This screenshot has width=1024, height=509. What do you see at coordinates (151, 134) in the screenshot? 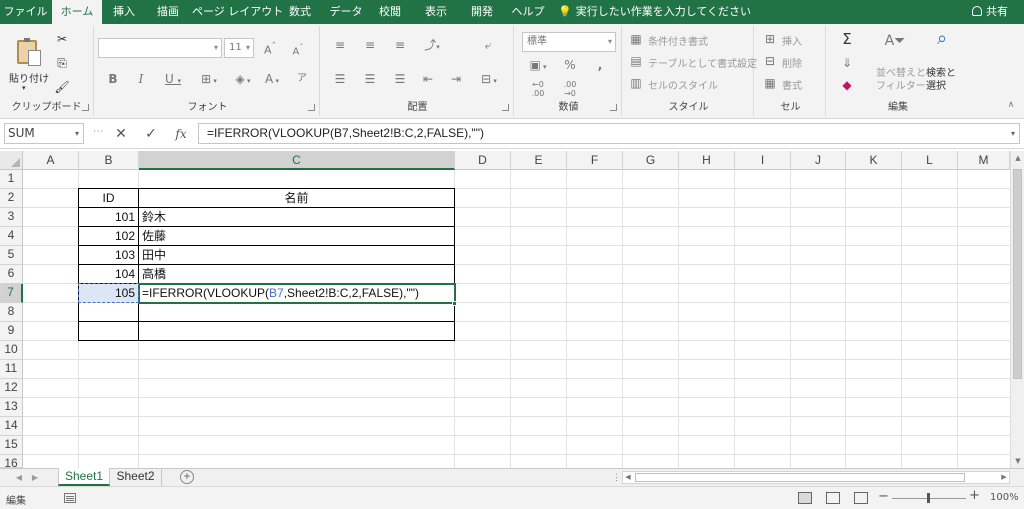
I see `enter-check-icon: ✓` at bounding box center [151, 134].